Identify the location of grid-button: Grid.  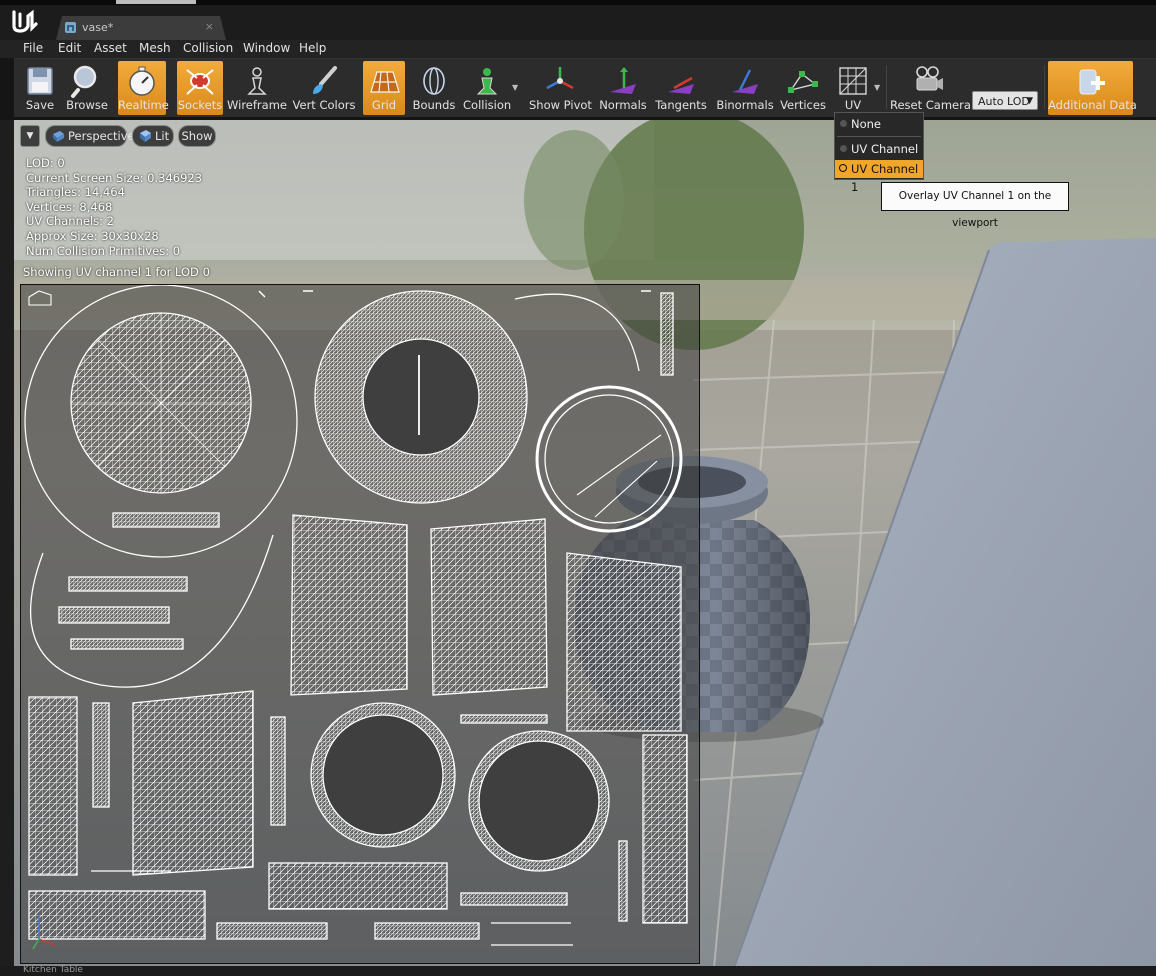
(384, 88).